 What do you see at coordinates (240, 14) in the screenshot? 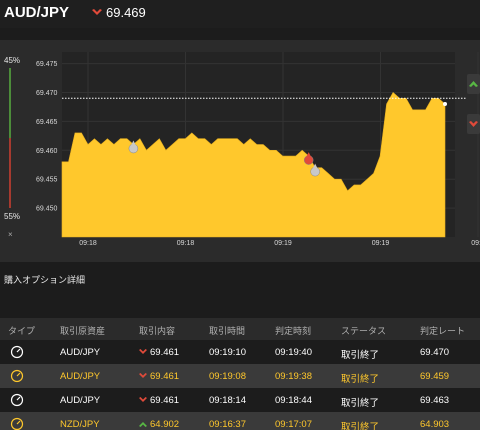
I see `header-bar: AUD/JPY 69.469` at bounding box center [240, 14].